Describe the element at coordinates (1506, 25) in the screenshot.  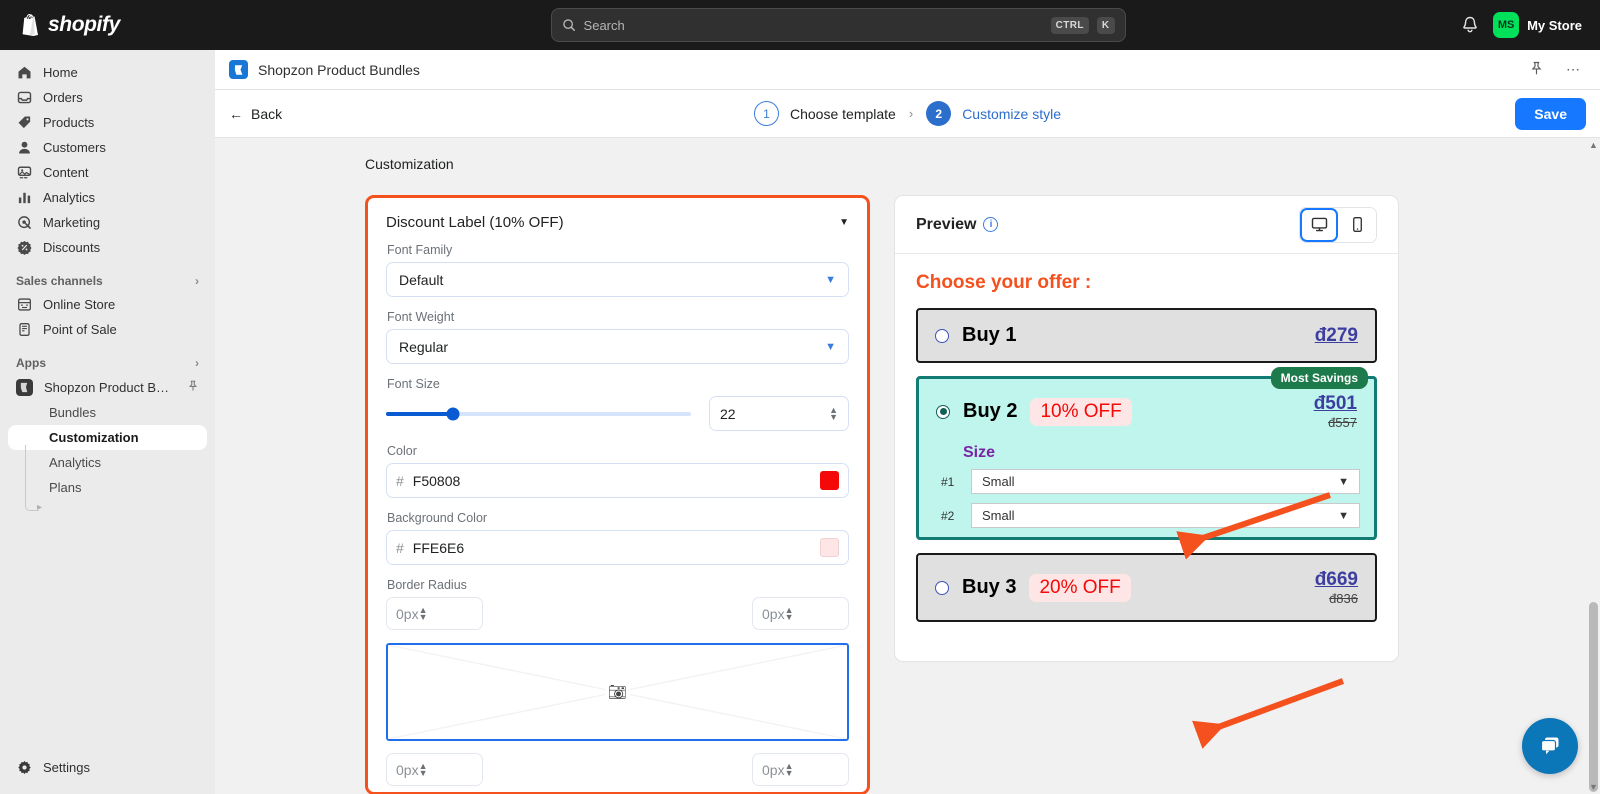
I see `avatar: MS` at that location.